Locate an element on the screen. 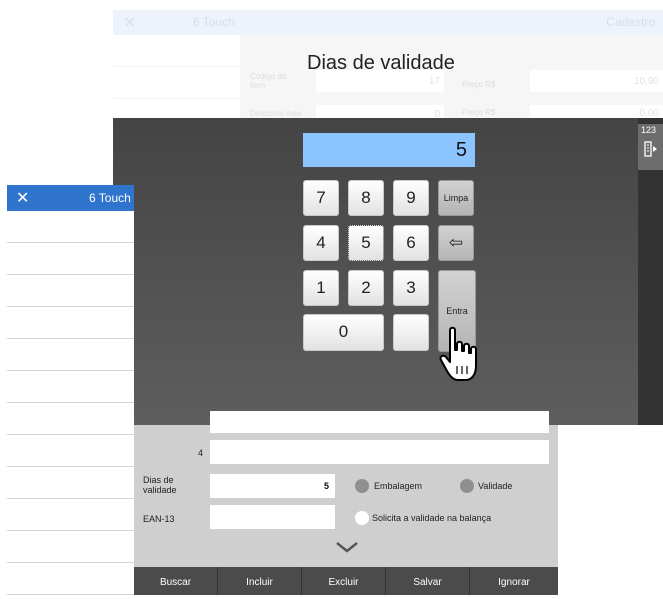  ean13-label: EAN-13 is located at coordinates (159, 519).